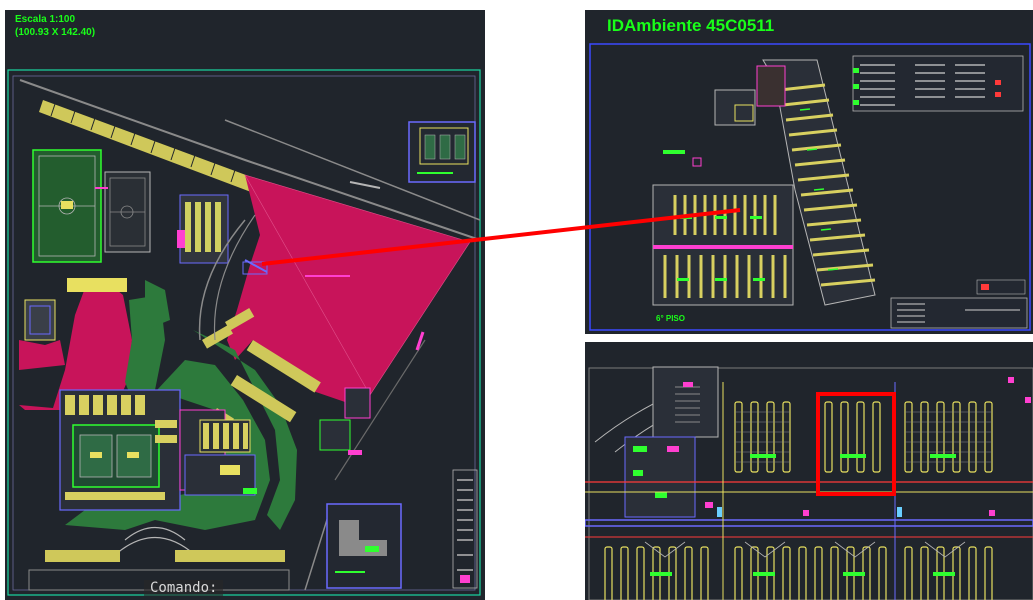  I want to click on scale-dimensions: (100.93 X 142.40), so click(55, 32).